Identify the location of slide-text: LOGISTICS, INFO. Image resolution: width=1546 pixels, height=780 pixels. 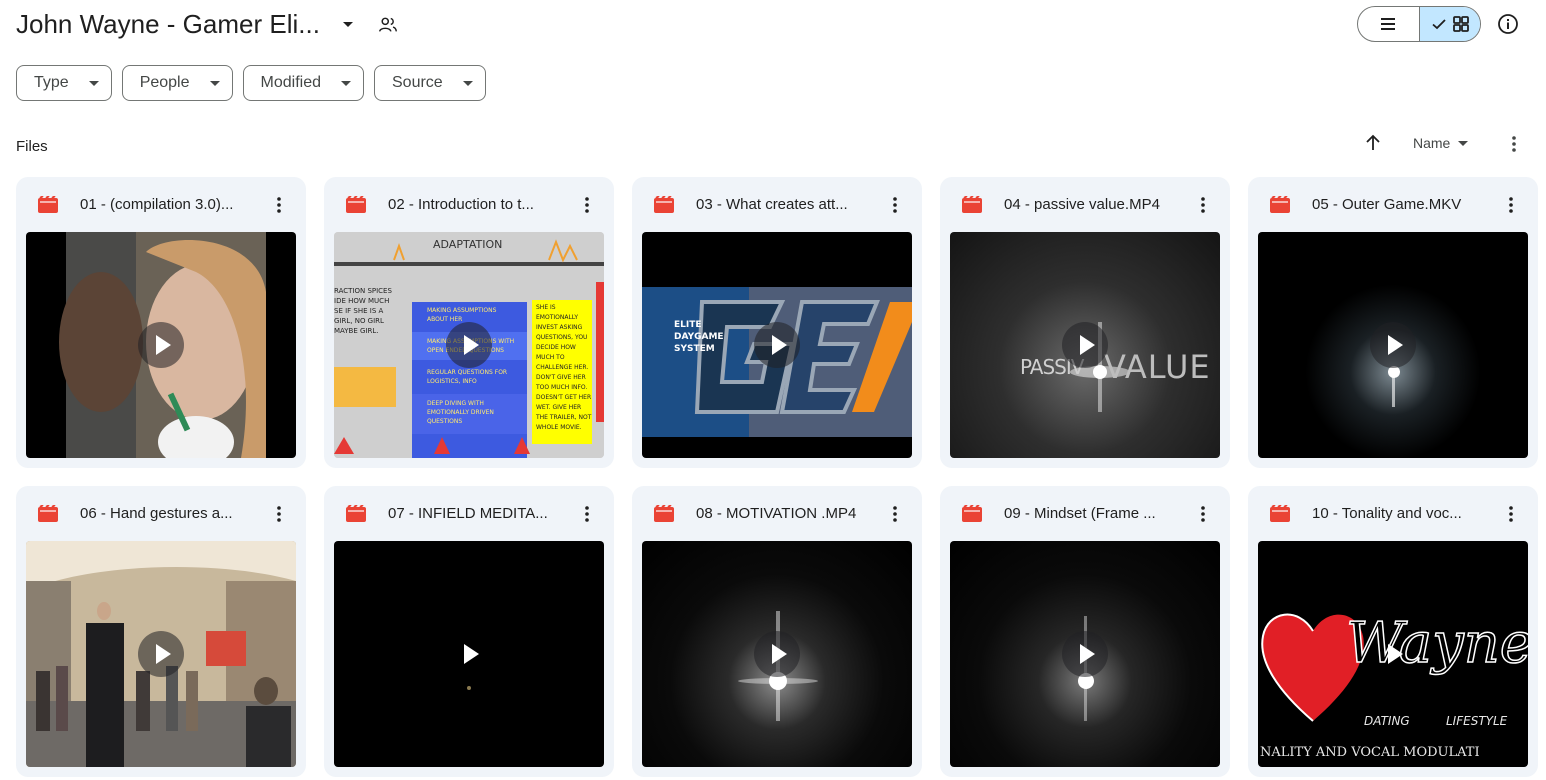
(452, 381).